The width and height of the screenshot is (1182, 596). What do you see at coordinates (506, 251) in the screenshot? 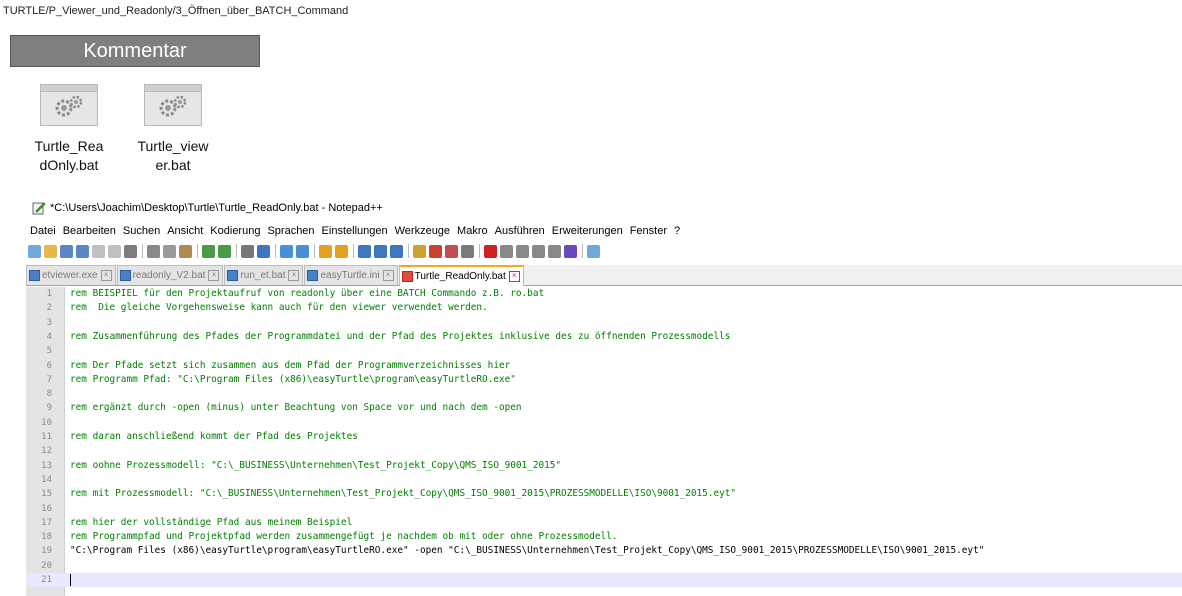
I see `record-icon` at bounding box center [506, 251].